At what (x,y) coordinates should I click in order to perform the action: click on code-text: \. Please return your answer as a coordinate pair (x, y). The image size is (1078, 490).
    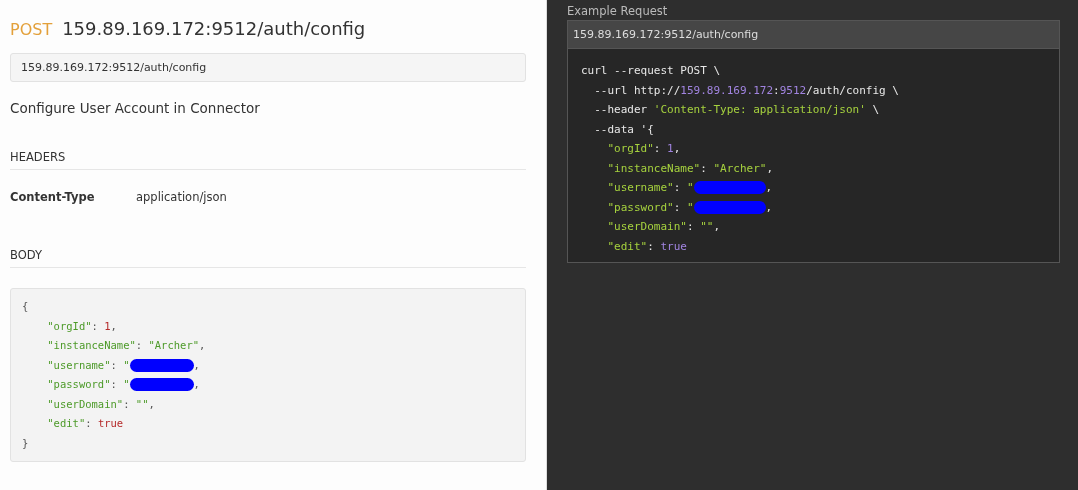
    Looking at the image, I should click on (875, 110).